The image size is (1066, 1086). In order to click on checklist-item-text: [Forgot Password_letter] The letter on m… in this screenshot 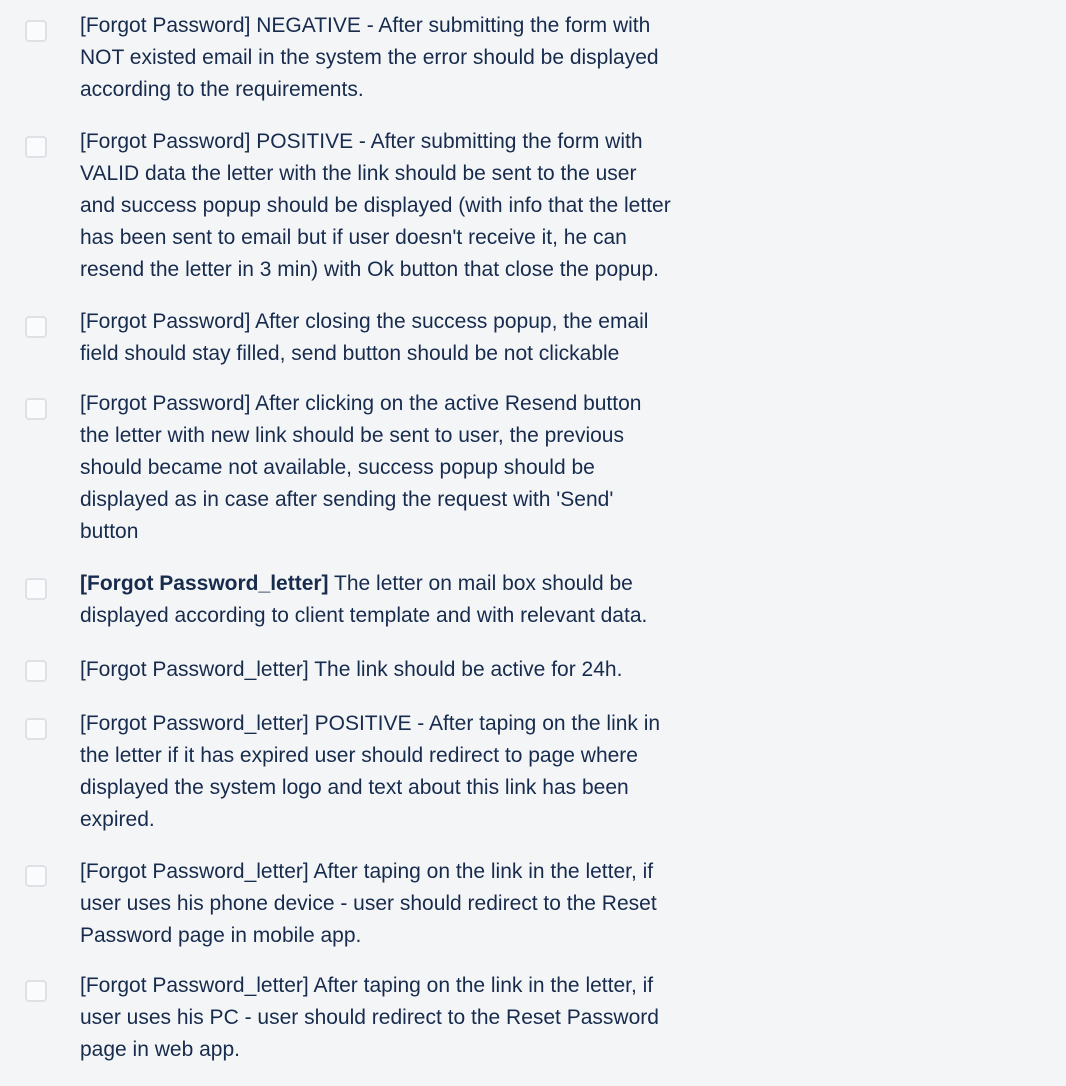, I will do `click(430, 600)`.